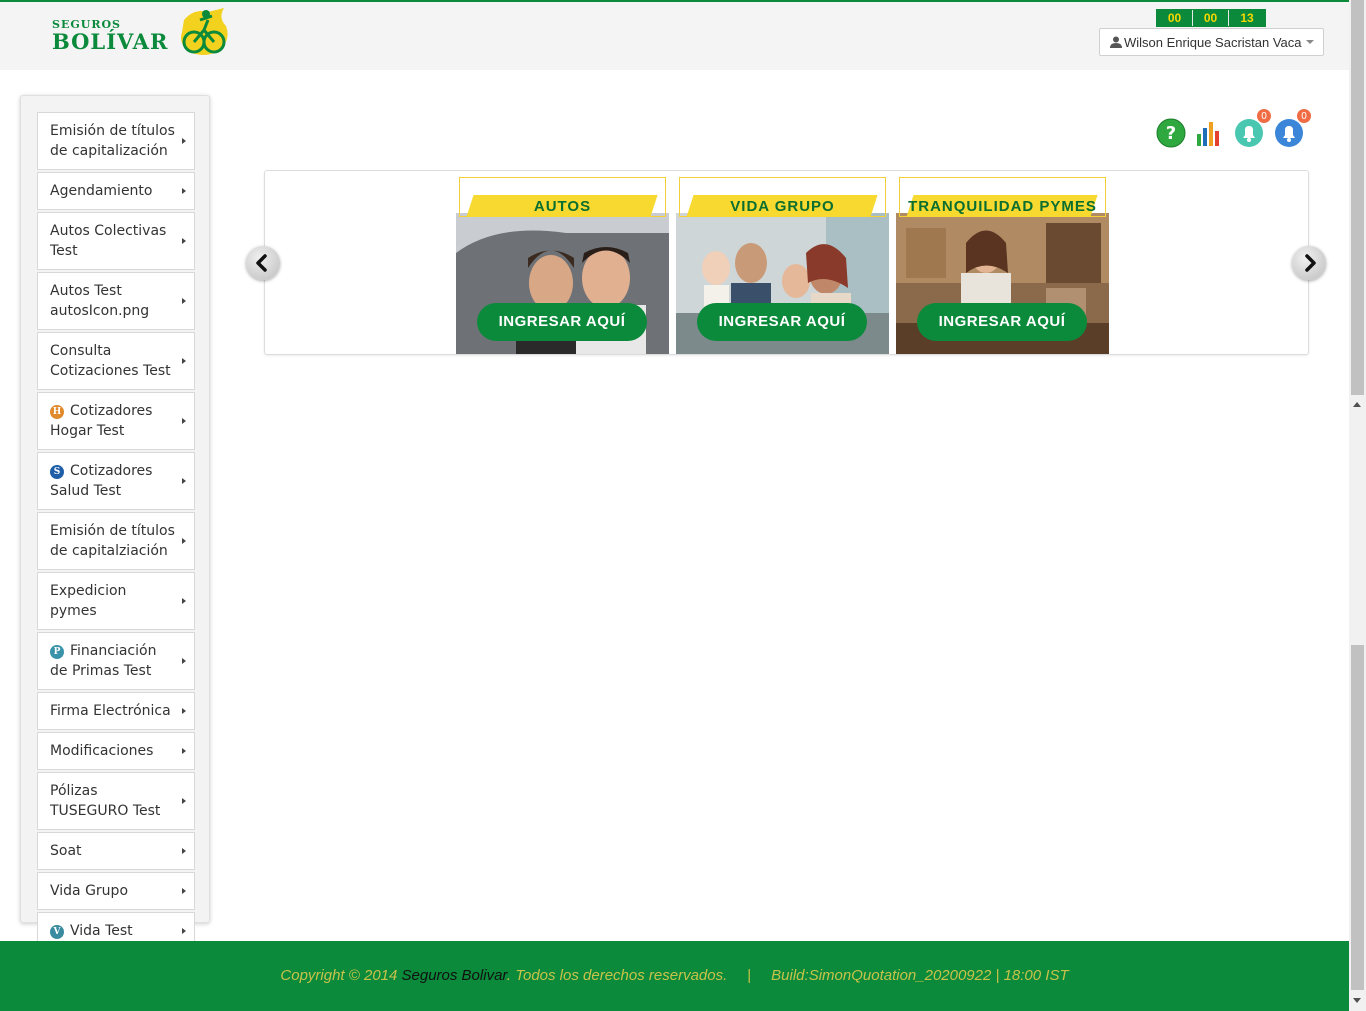 The height and width of the screenshot is (1011, 1366). What do you see at coordinates (57, 932) in the screenshot?
I see `vida-icon: V` at bounding box center [57, 932].